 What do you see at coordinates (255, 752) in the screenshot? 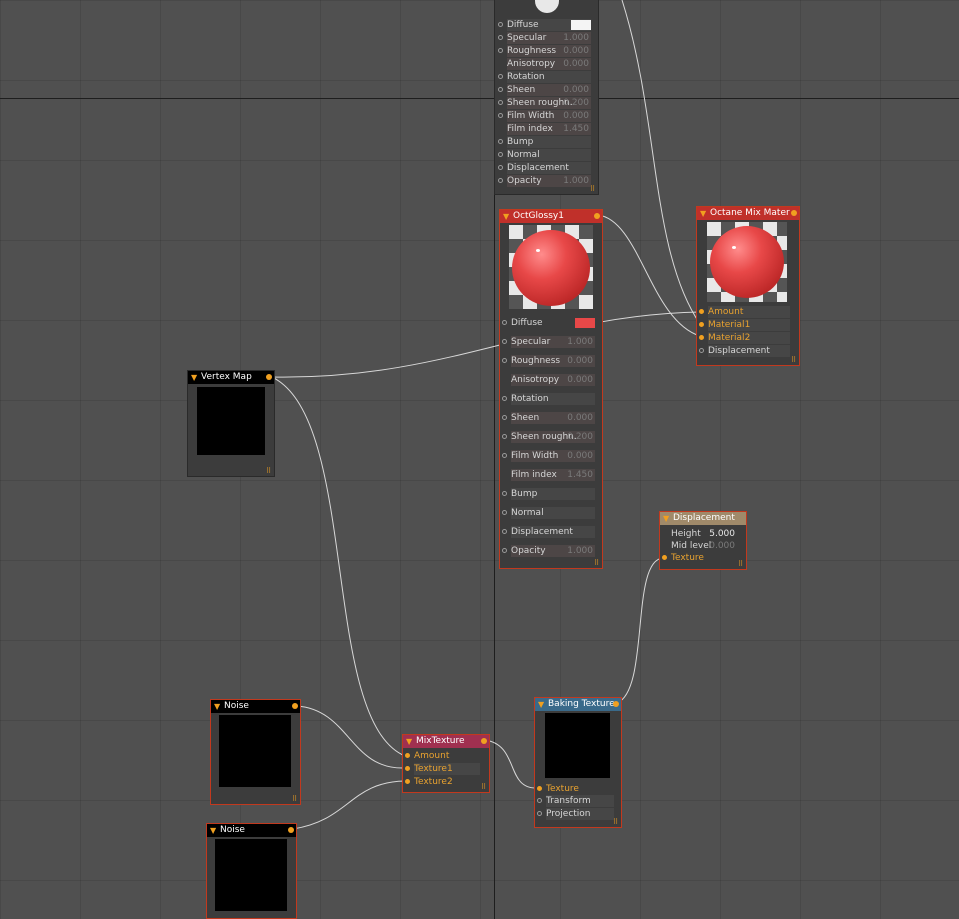
I see `noise-node-1: ▼ Noise ⠿` at bounding box center [255, 752].